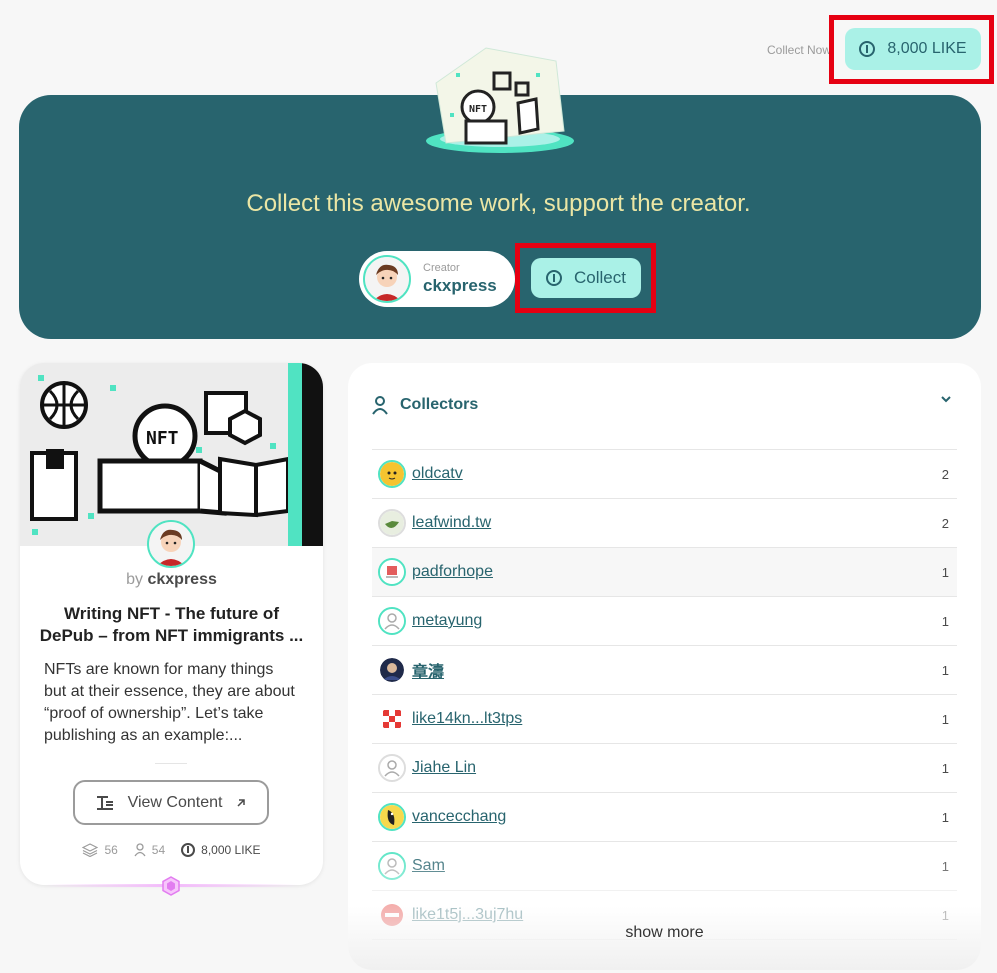 Image resolution: width=997 pixels, height=973 pixels. What do you see at coordinates (677, 719) in the screenshot?
I see `collector-name: like14kn...lt3tps` at bounding box center [677, 719].